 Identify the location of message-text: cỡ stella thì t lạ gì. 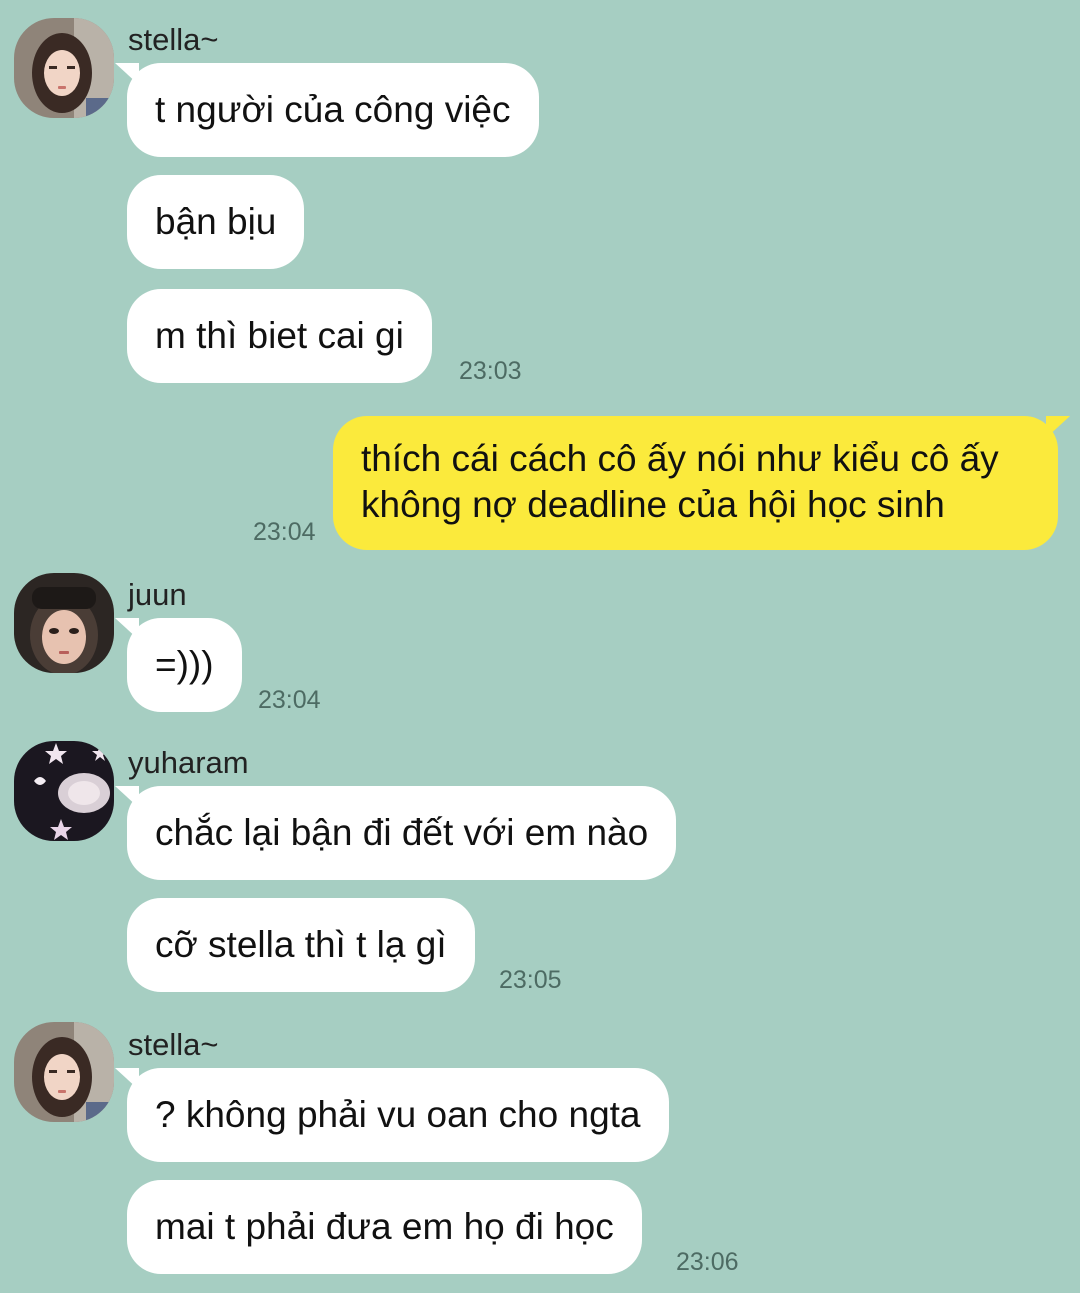
(301, 944).